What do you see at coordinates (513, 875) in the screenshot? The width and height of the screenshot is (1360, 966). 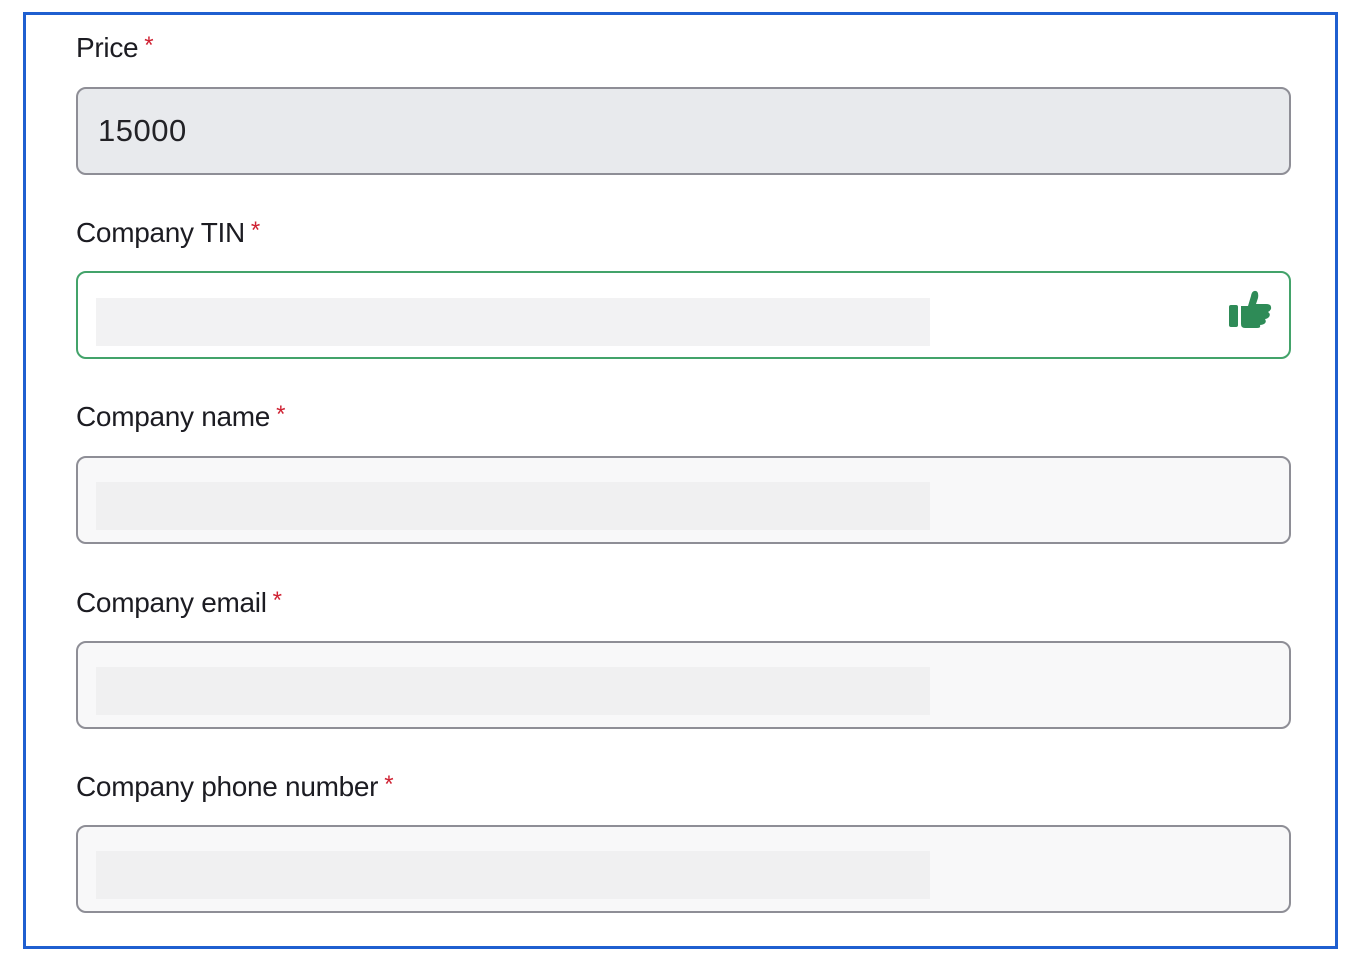 I see `company-phone-value-redacted` at bounding box center [513, 875].